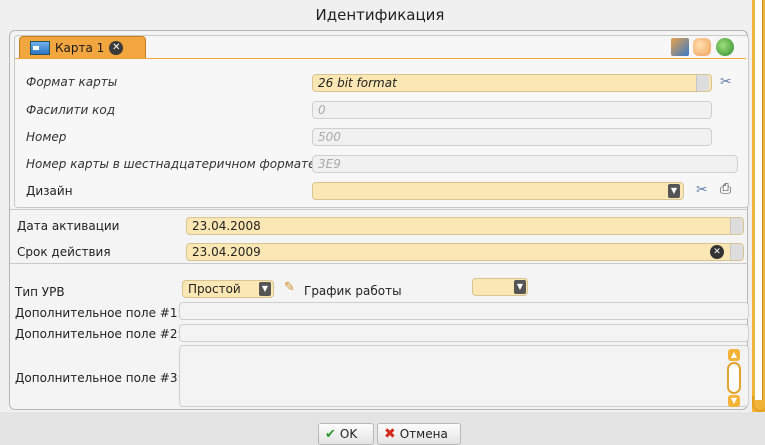 The width and height of the screenshot is (765, 445). What do you see at coordinates (72, 82) in the screenshot?
I see `card-format-label: Формат карты` at bounding box center [72, 82].